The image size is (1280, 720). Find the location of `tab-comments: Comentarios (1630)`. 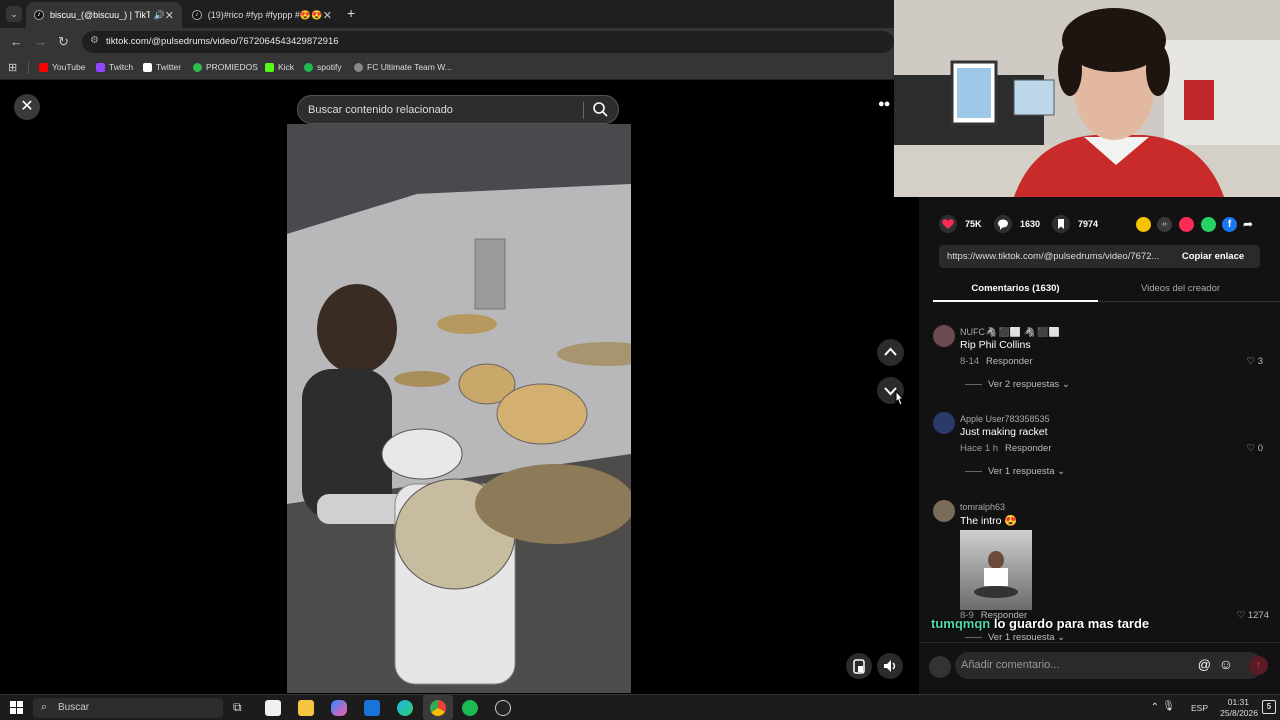

tab-comments: Comentarios (1630) is located at coordinates (1015, 288).